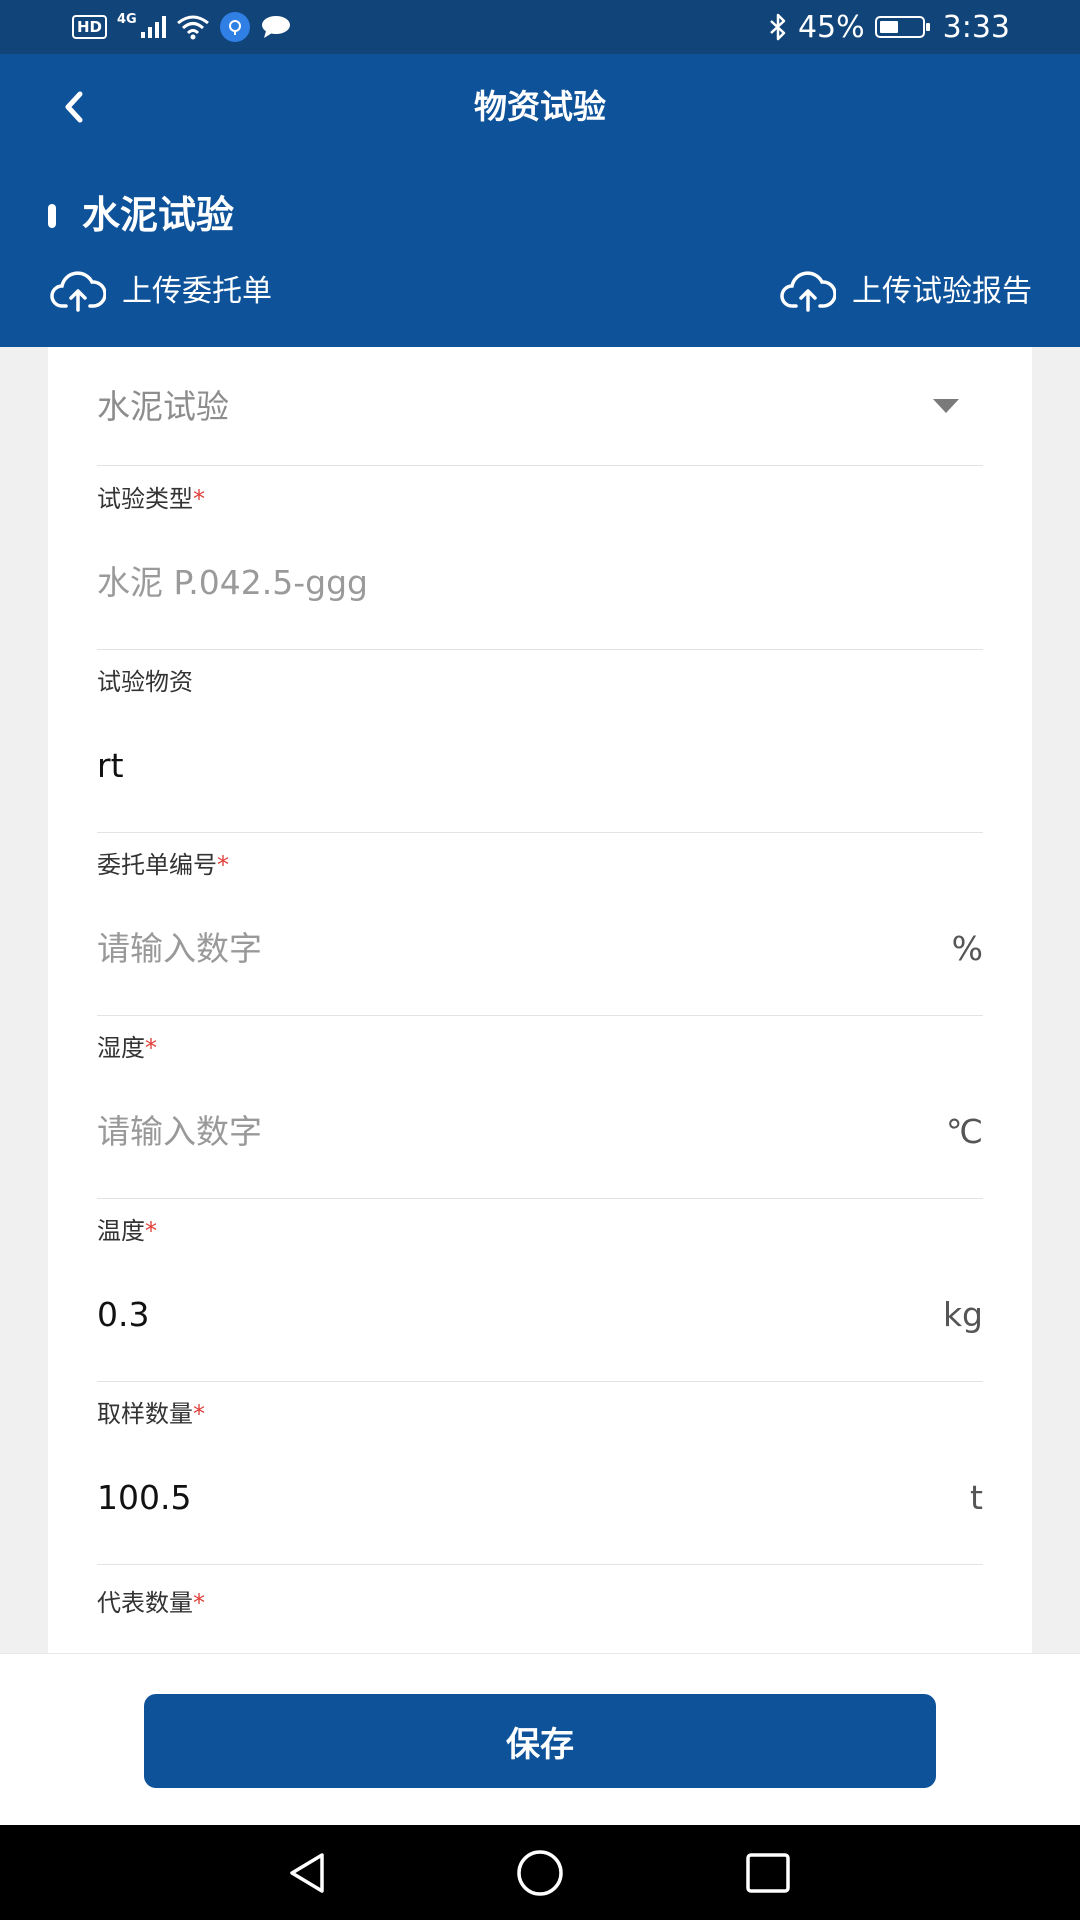  I want to click on upload-commission-button: 上传委托单, so click(161, 292).